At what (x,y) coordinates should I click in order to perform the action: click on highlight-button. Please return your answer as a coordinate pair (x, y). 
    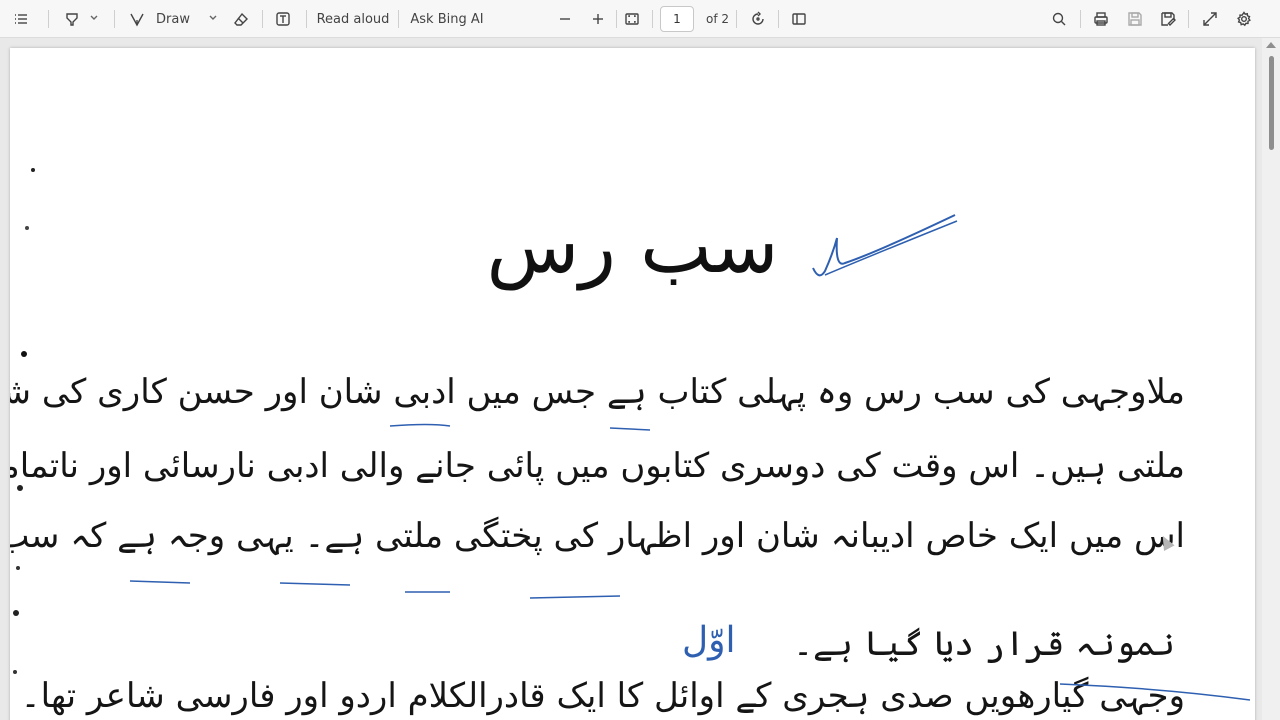
    Looking at the image, I should click on (80, 19).